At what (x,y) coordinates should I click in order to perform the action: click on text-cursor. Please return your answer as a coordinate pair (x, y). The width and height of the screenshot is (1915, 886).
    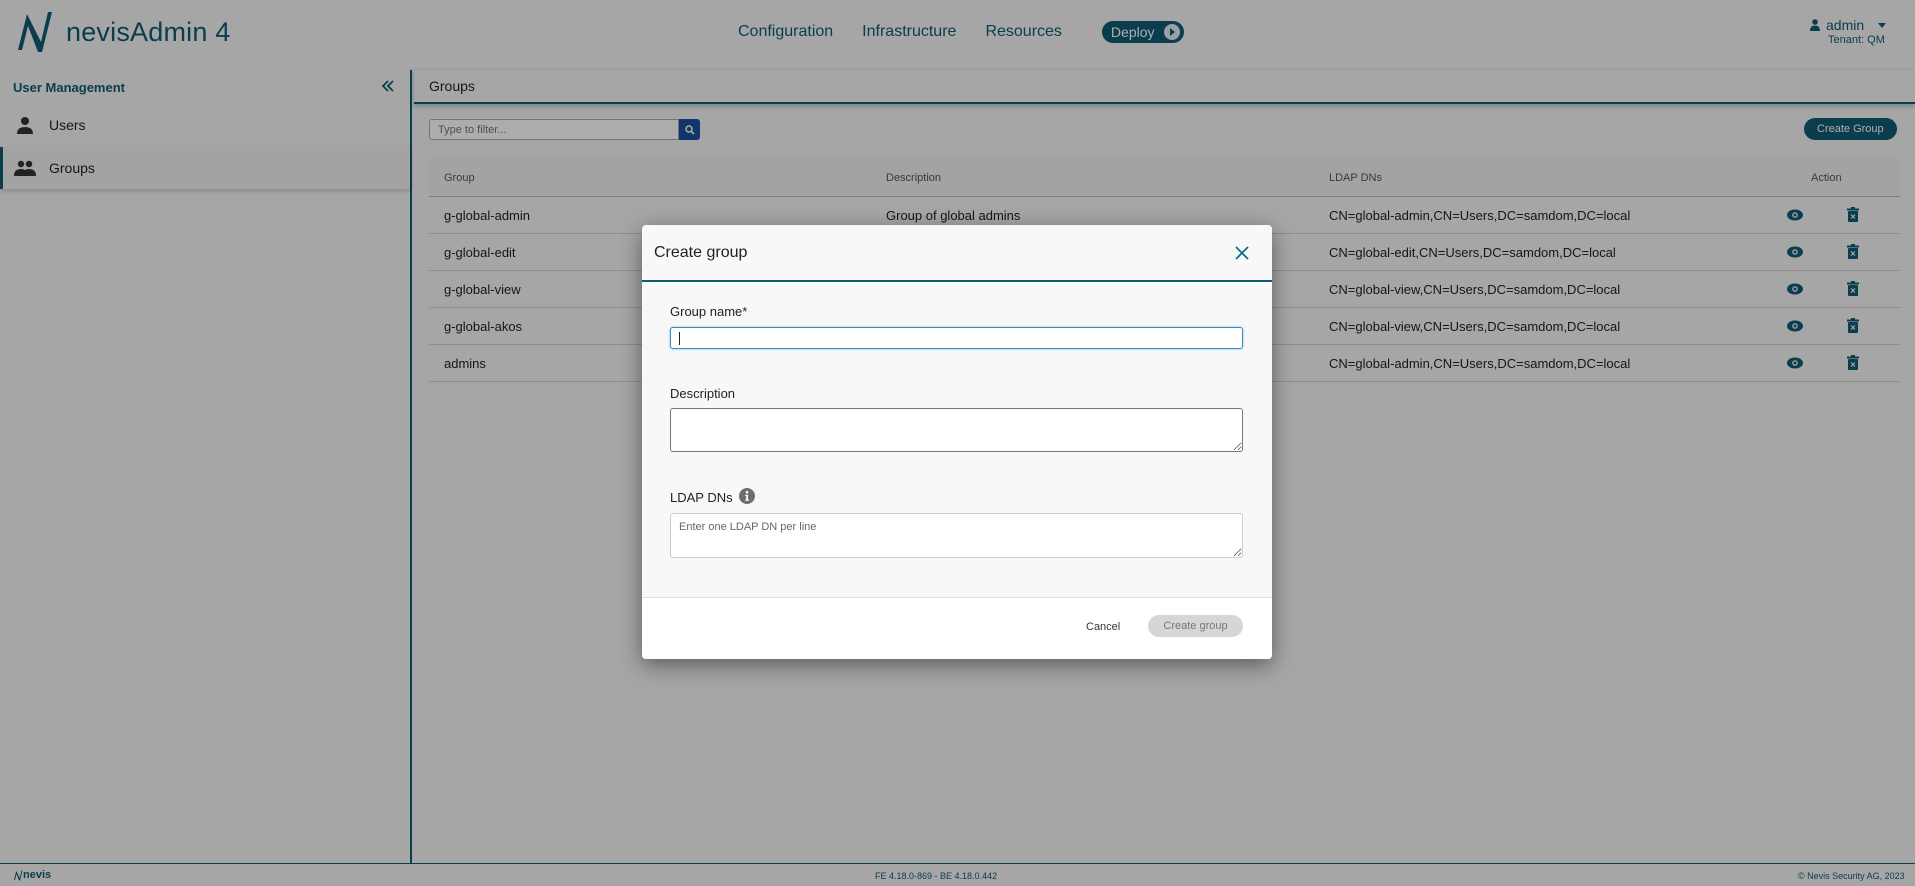
    Looking at the image, I should click on (679, 338).